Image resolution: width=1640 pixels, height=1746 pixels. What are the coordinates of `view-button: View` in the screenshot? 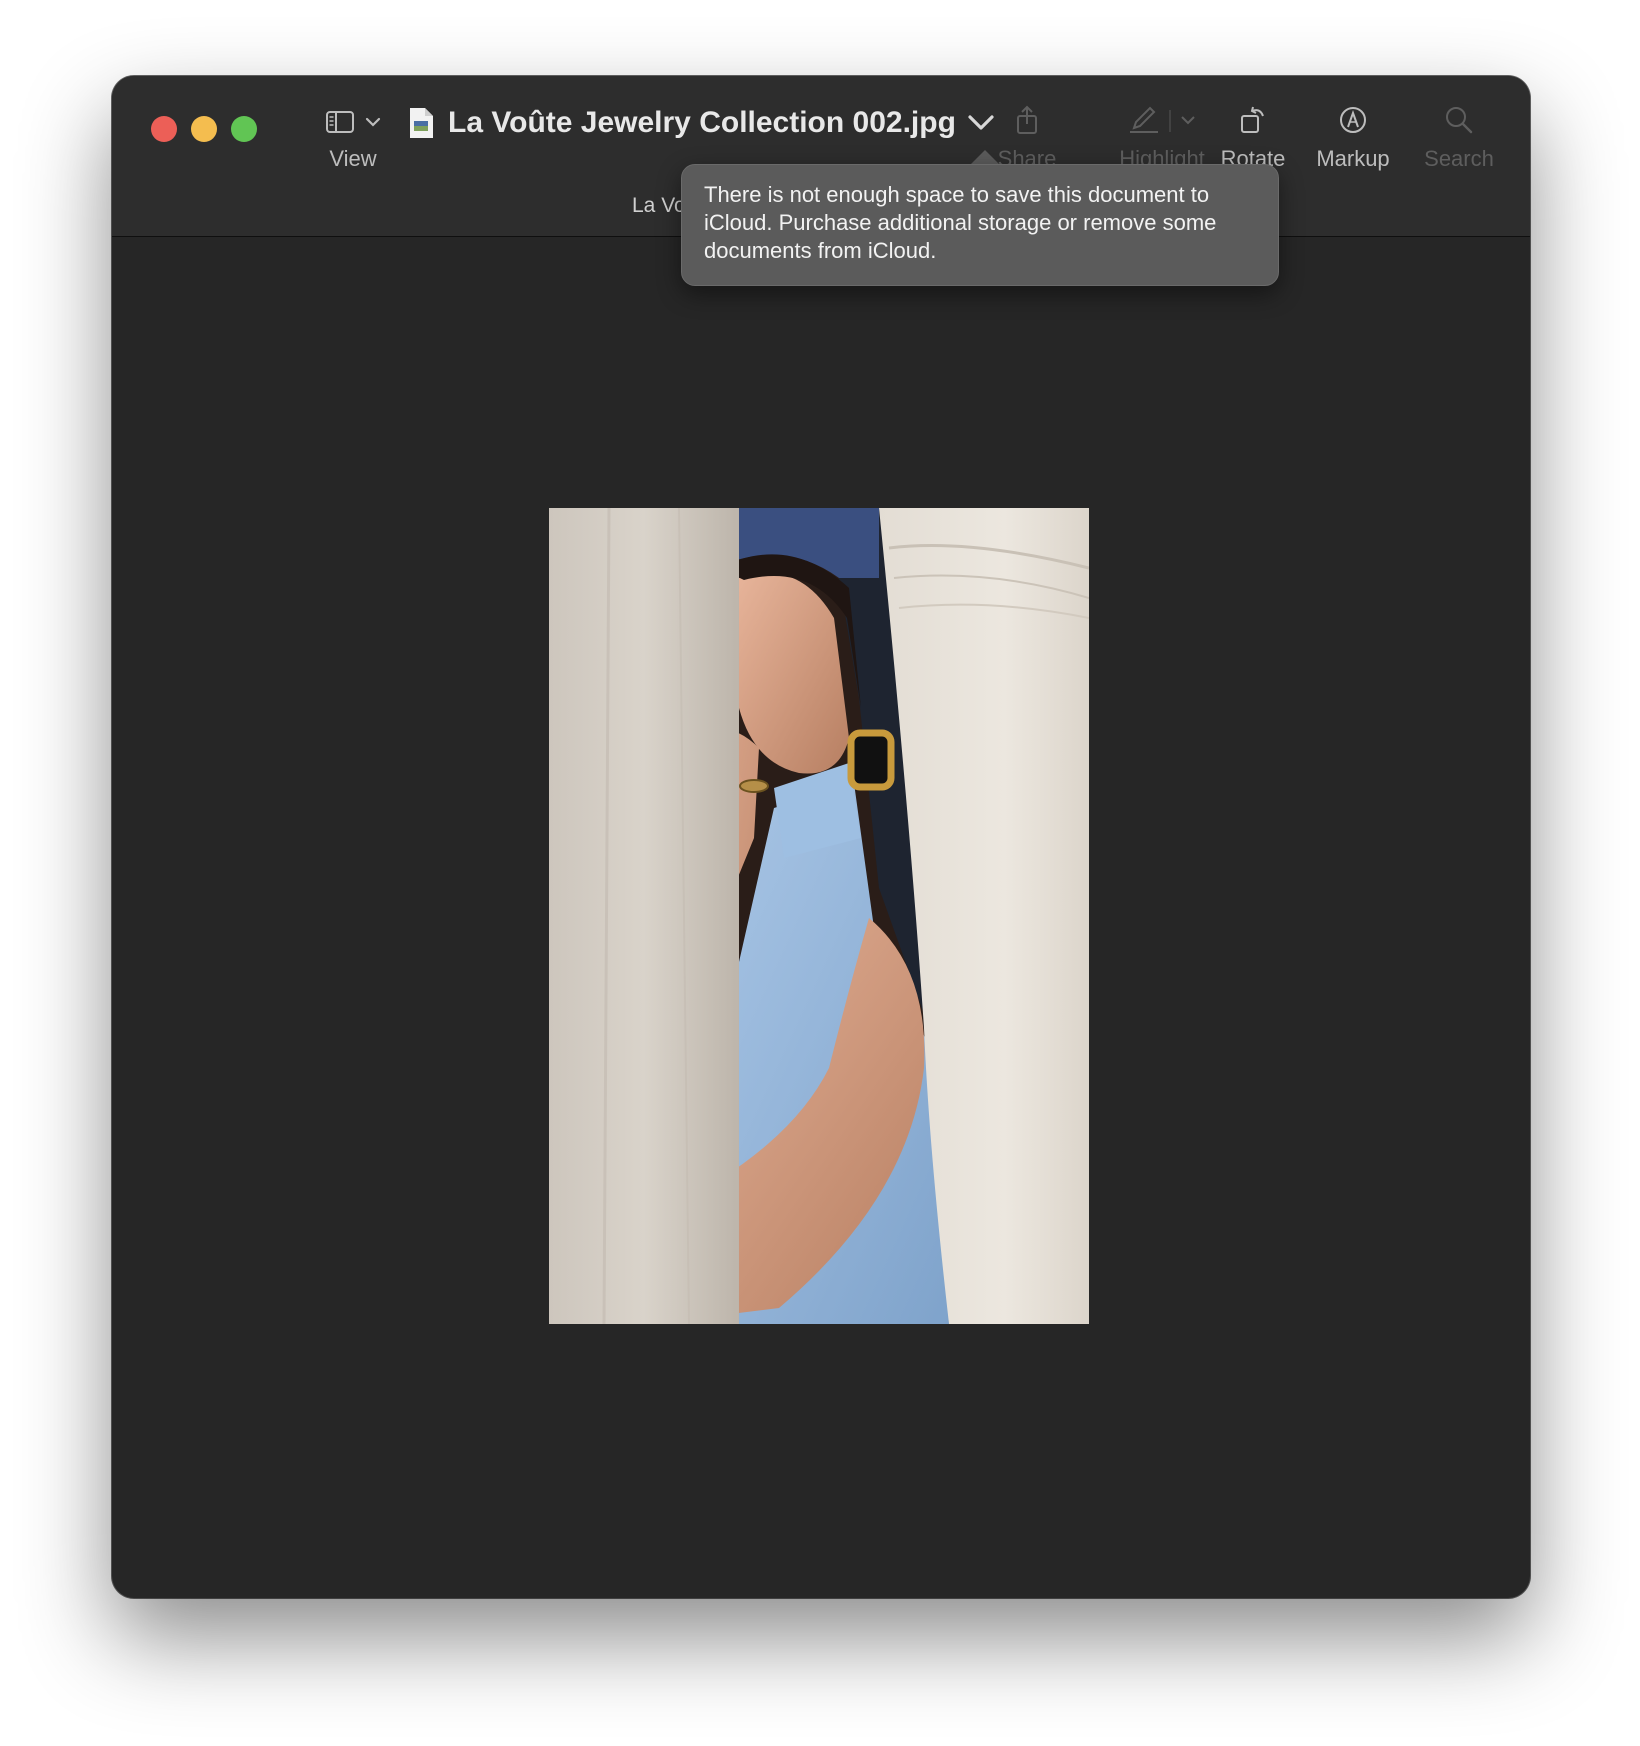 It's located at (353, 137).